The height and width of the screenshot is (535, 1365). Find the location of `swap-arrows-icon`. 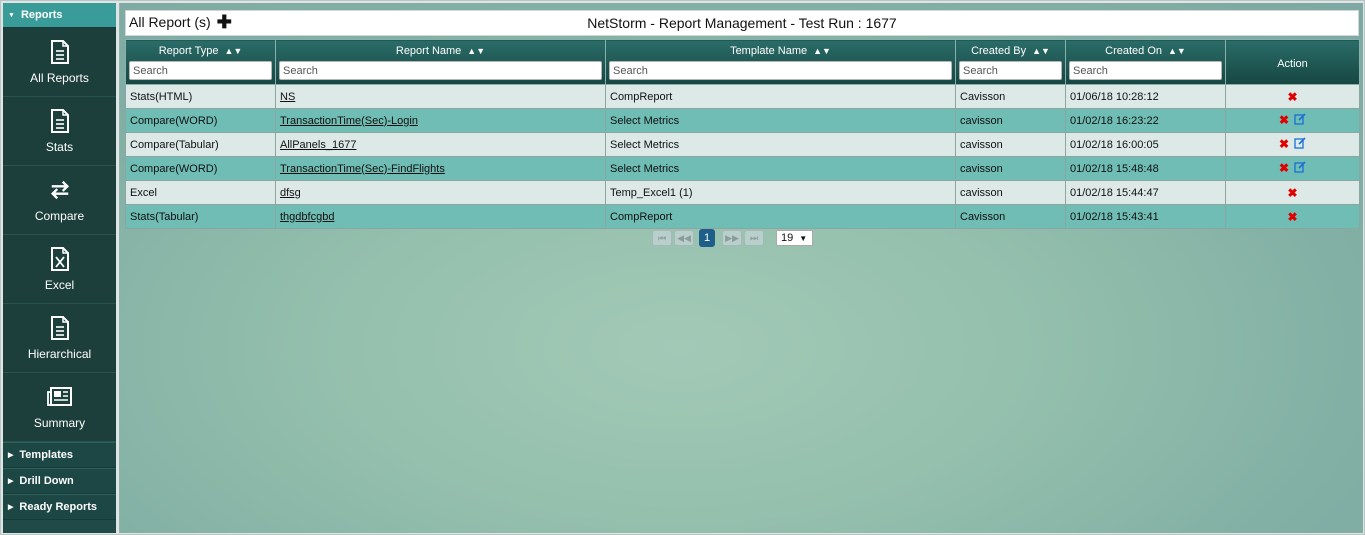

swap-arrows-icon is located at coordinates (60, 190).